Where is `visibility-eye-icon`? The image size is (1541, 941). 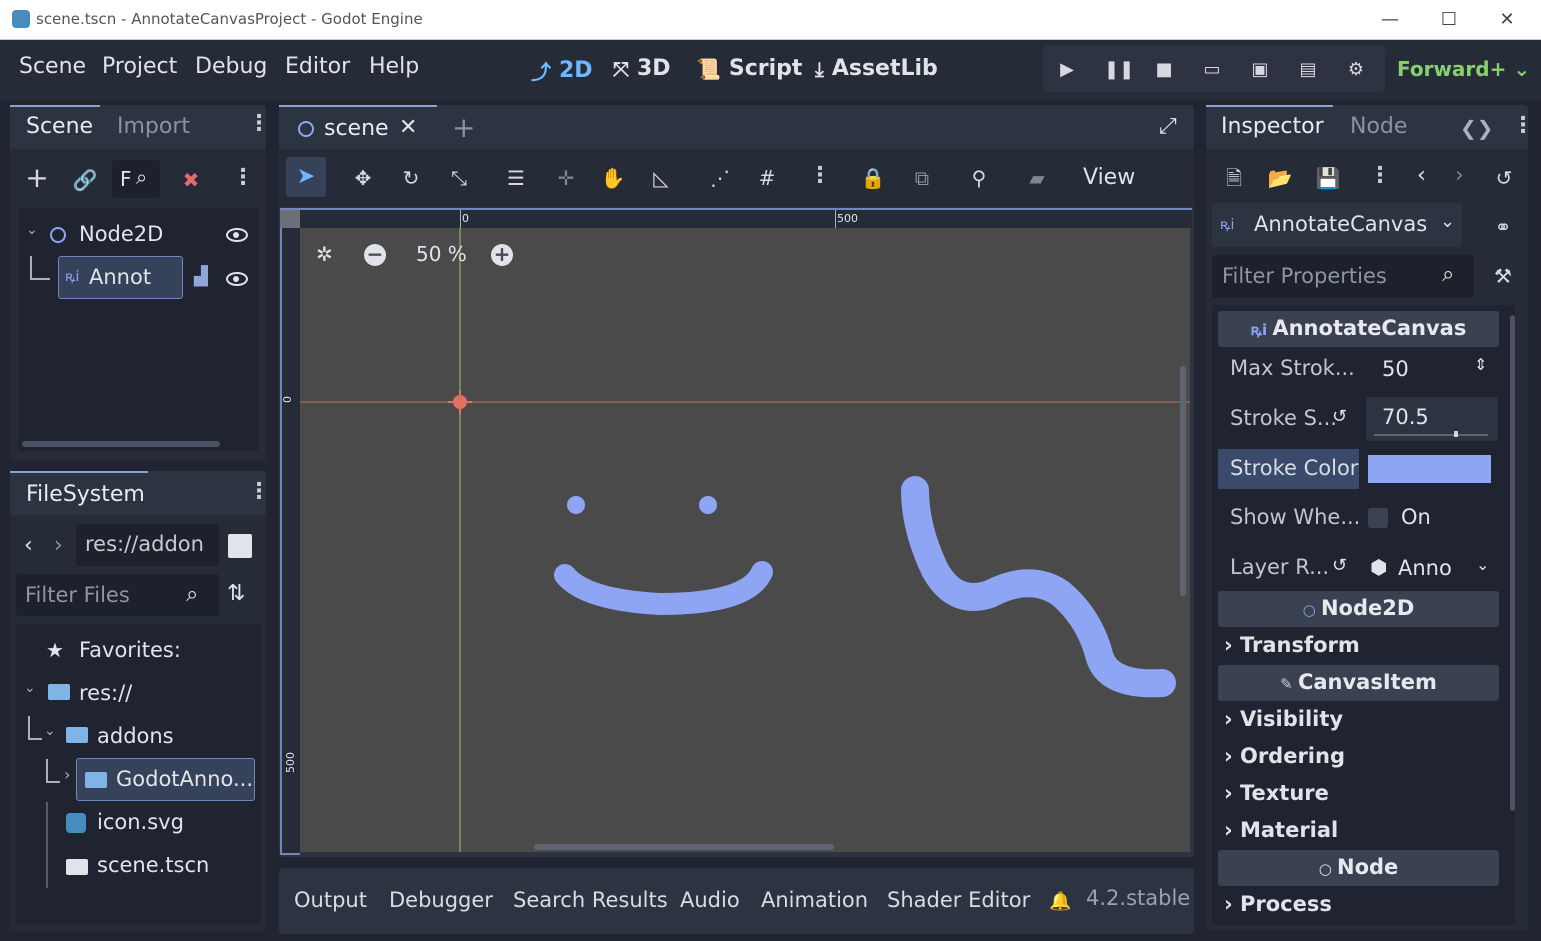
visibility-eye-icon is located at coordinates (237, 235).